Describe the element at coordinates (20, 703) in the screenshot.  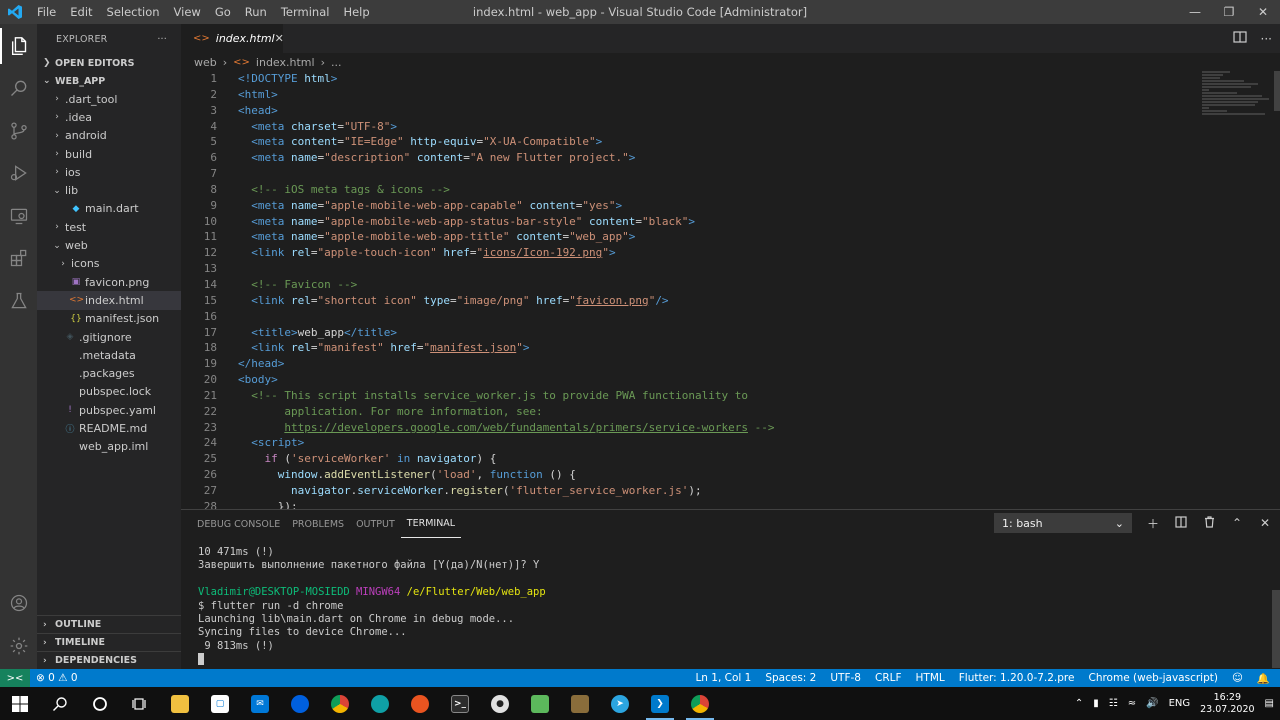
I see `windows-start-icon` at that location.